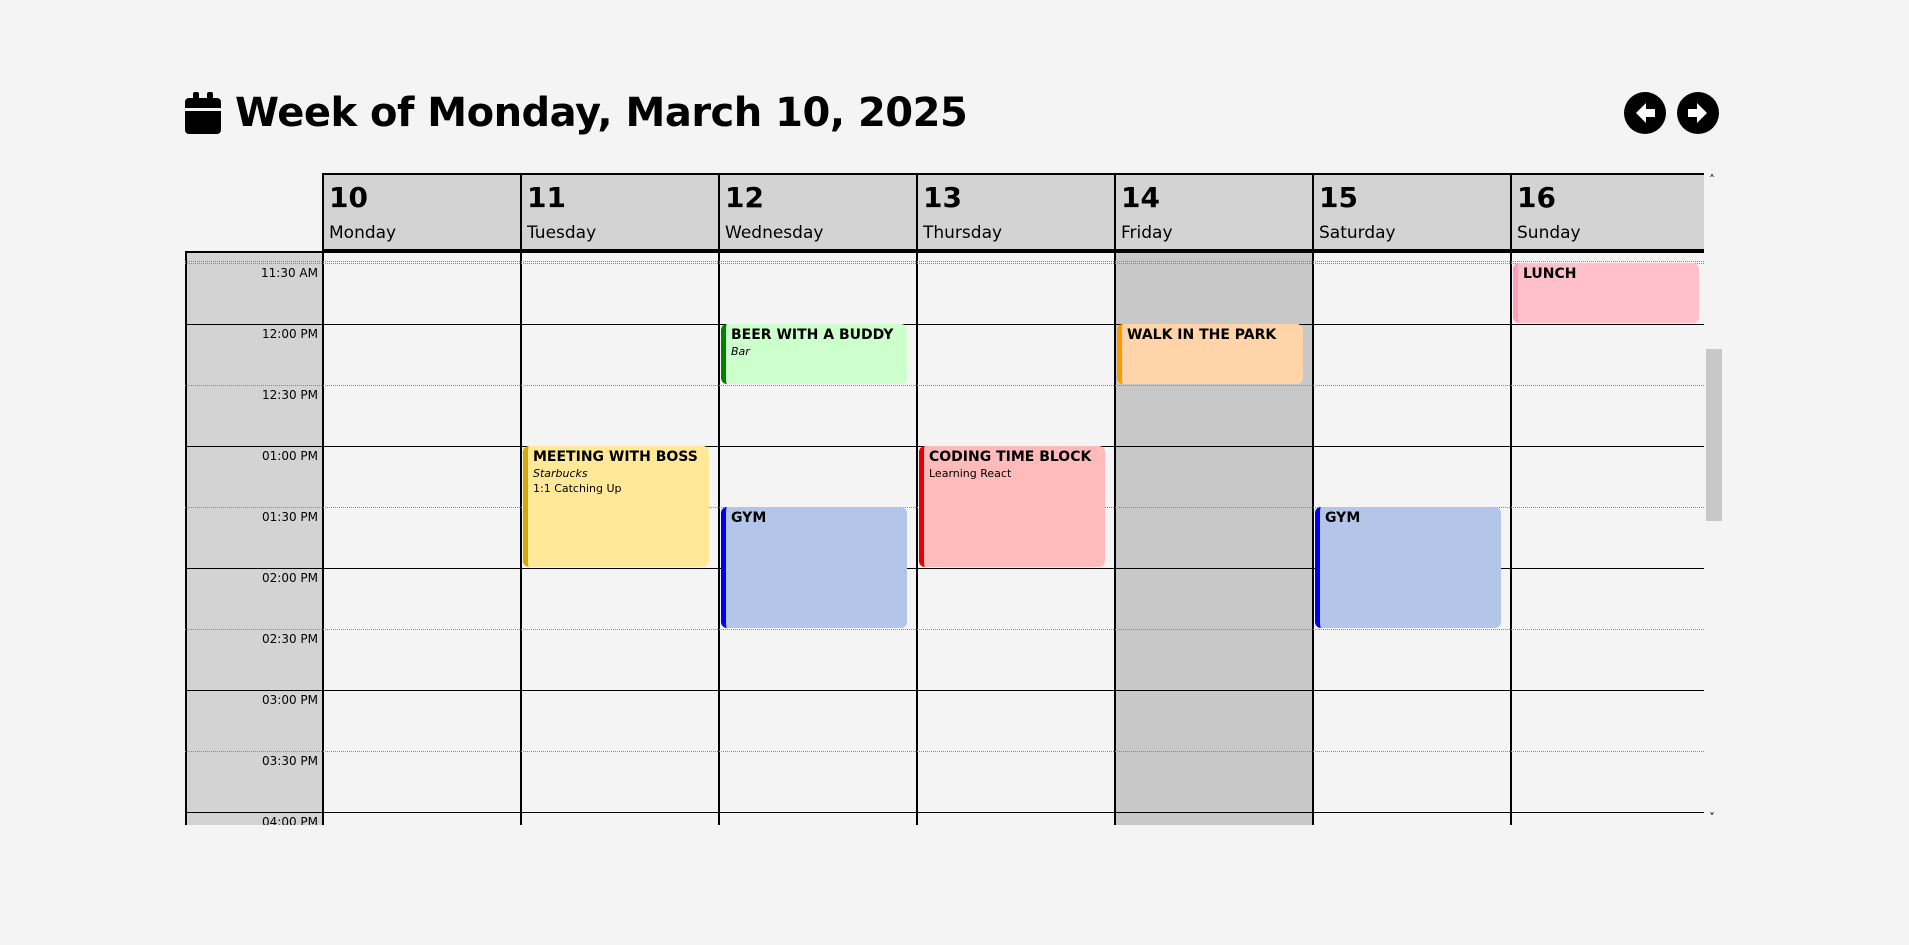 The width and height of the screenshot is (1909, 945). I want to click on day-header-monday: 10 Monday, so click(421, 212).